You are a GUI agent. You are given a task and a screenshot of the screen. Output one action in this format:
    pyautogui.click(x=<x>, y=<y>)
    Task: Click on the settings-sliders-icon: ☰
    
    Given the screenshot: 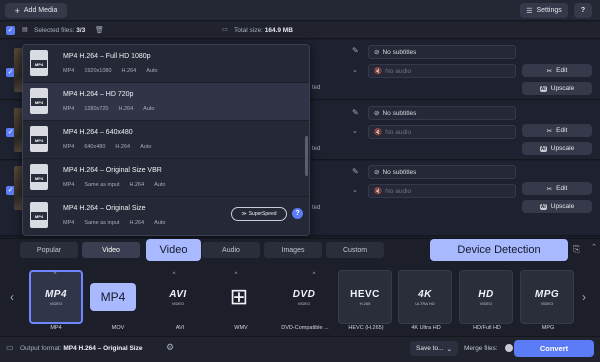 What is the action you would take?
    pyautogui.click(x=529, y=11)
    